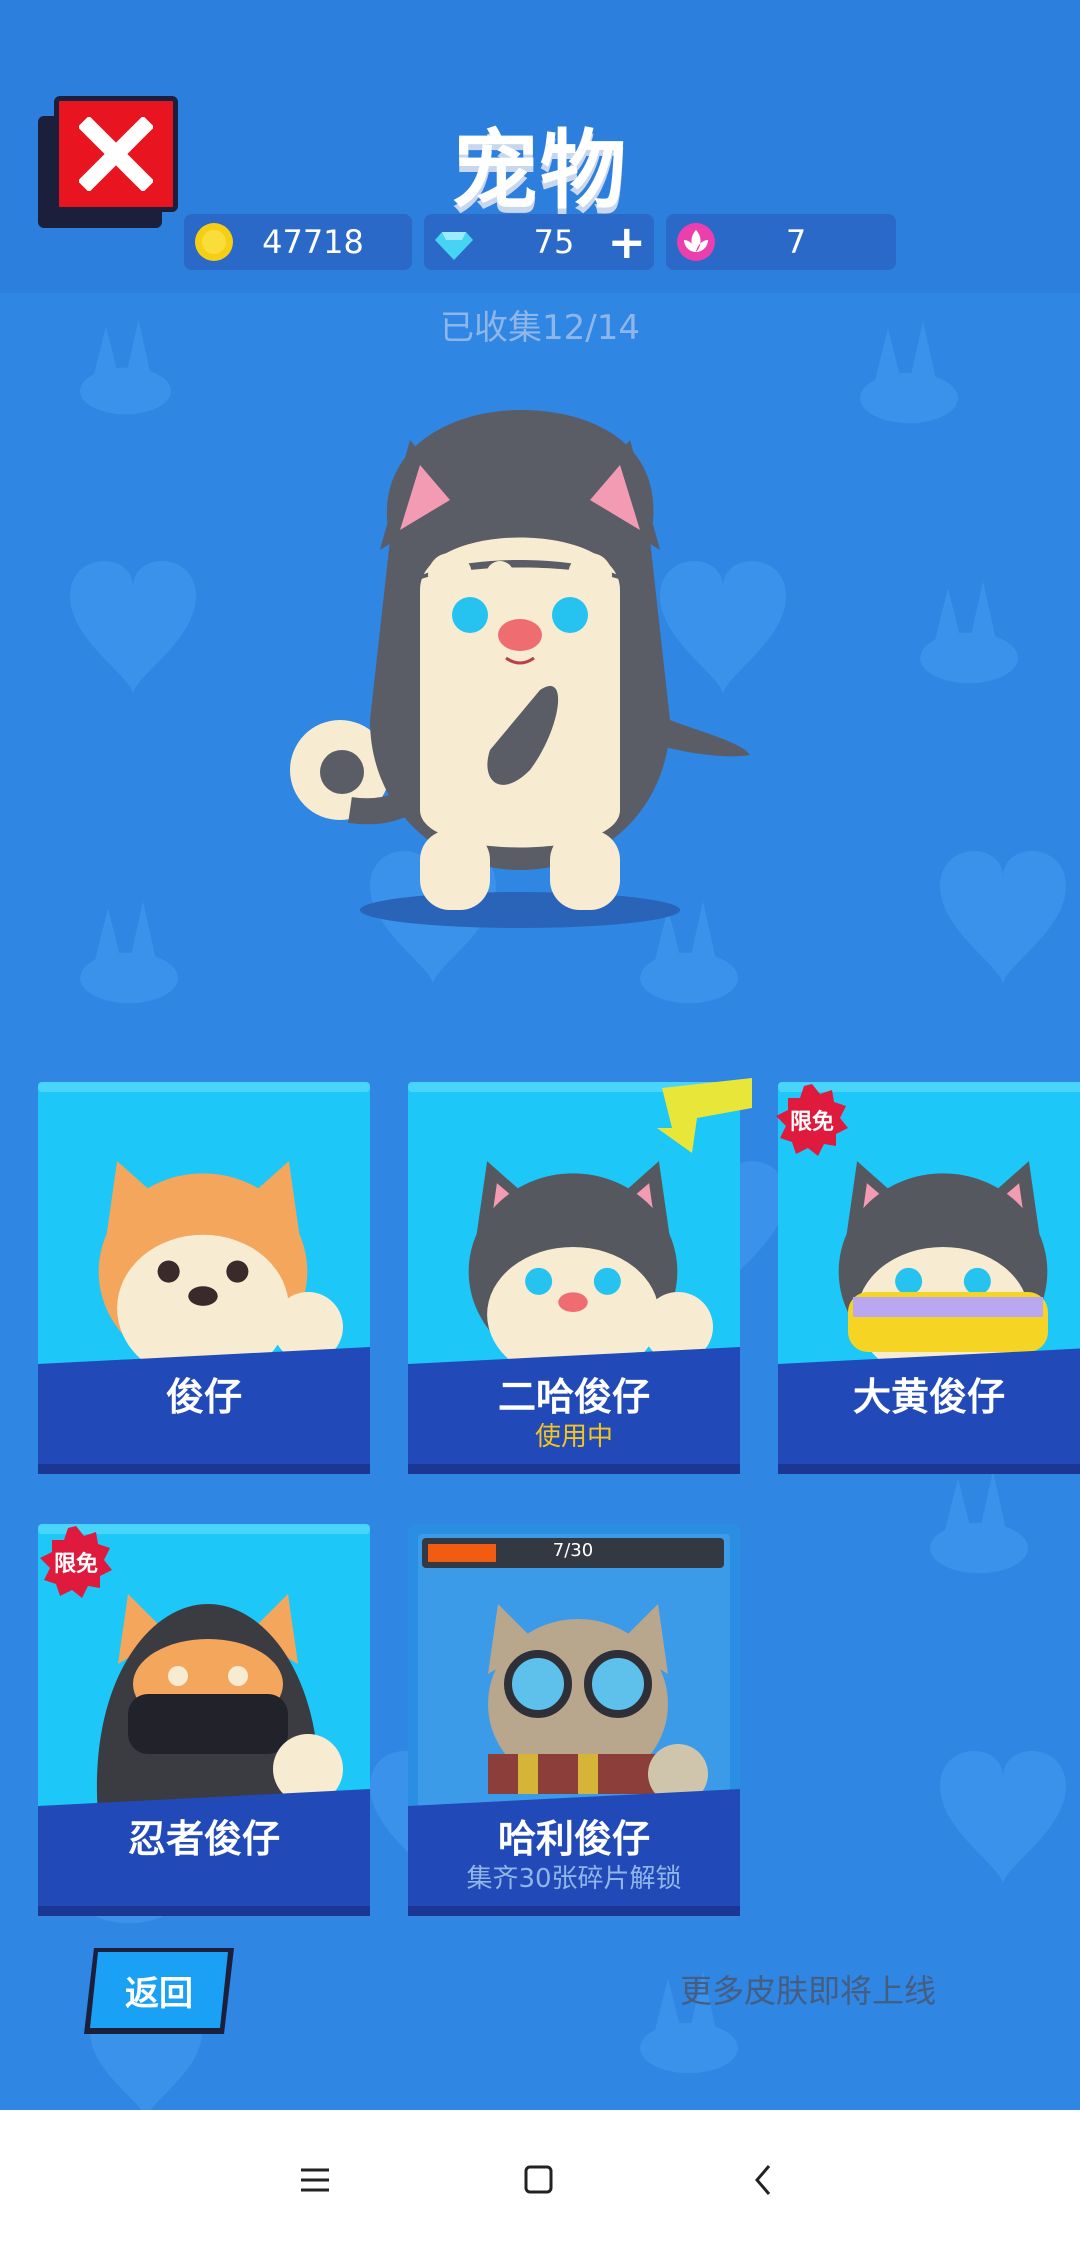 Image resolution: width=1080 pixels, height=2244 pixels. I want to click on progress-text: 7/30, so click(573, 1550).